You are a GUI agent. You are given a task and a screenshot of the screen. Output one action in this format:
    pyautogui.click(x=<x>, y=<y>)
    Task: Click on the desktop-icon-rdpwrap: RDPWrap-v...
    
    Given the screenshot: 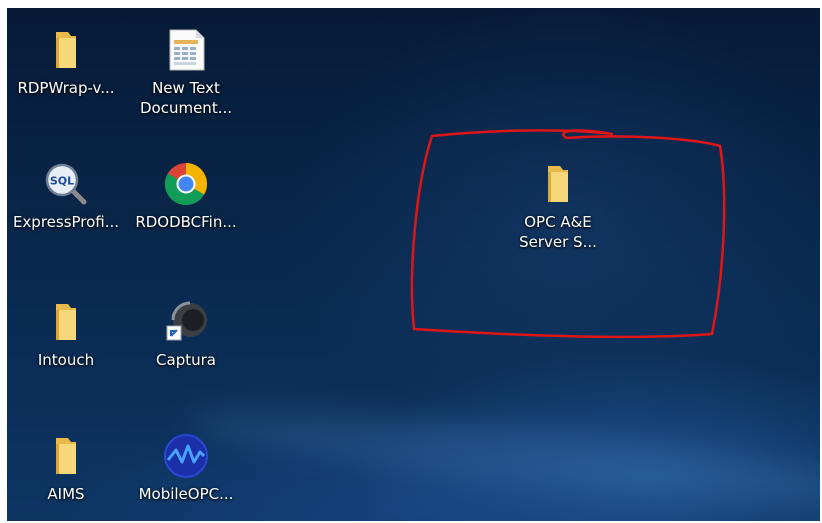 What is the action you would take?
    pyautogui.click(x=66, y=62)
    